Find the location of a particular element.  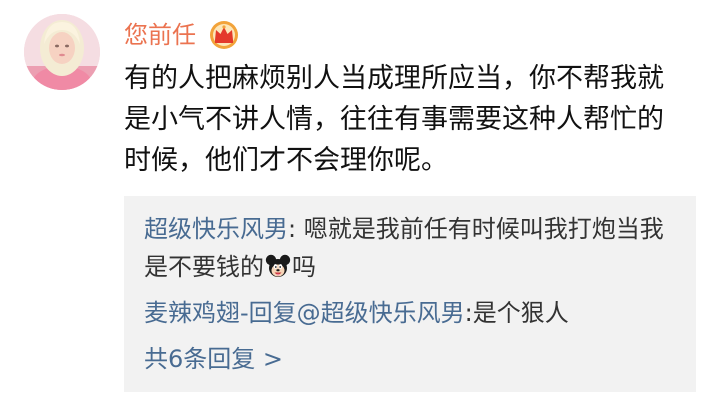

crown-badge-icon is located at coordinates (224, 35).